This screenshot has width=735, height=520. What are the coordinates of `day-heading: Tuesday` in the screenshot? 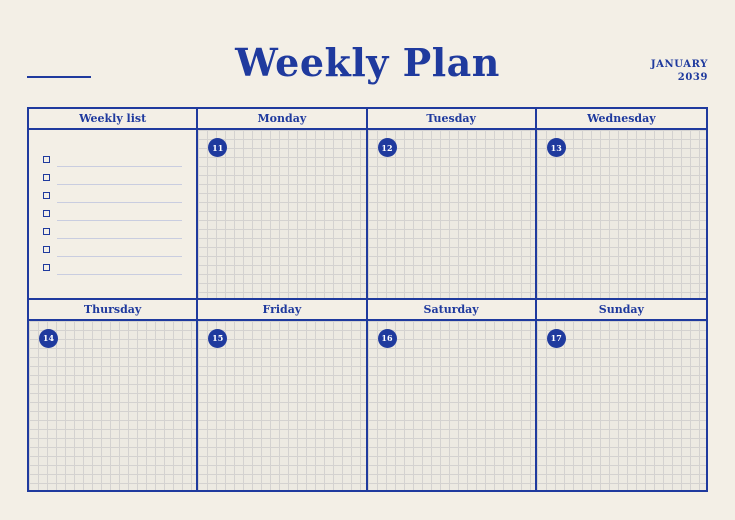 It's located at (451, 119).